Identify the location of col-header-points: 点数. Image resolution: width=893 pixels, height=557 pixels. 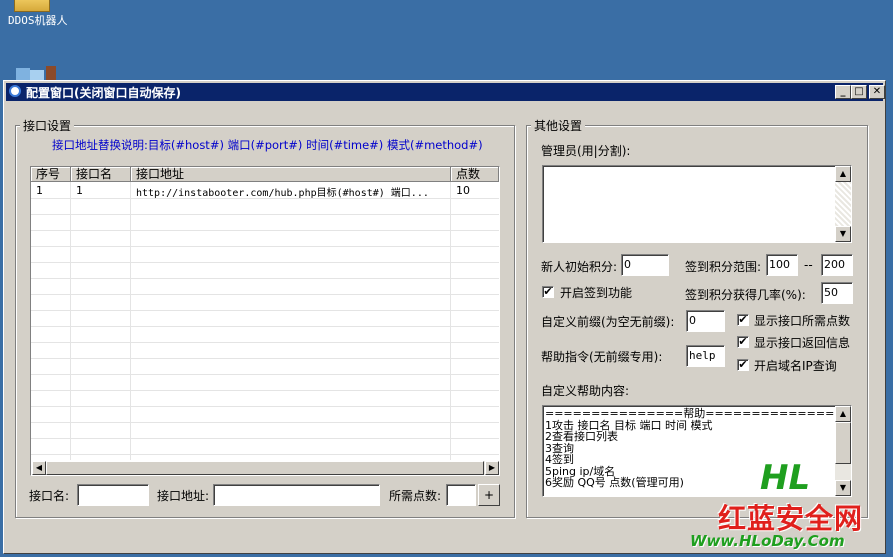
(475, 174).